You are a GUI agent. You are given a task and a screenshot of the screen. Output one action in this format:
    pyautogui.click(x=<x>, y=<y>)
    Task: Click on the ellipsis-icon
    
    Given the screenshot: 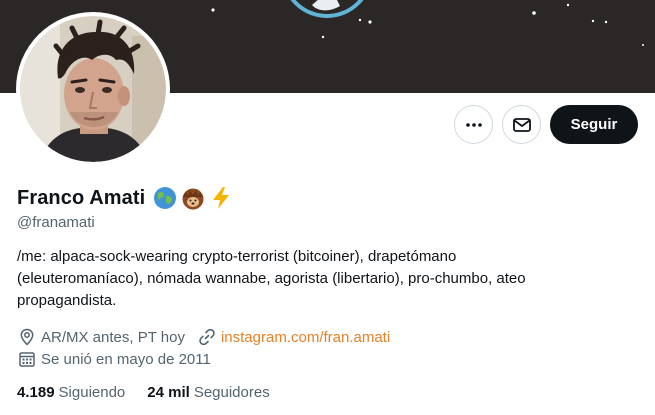 What is the action you would take?
    pyautogui.click(x=473, y=124)
    